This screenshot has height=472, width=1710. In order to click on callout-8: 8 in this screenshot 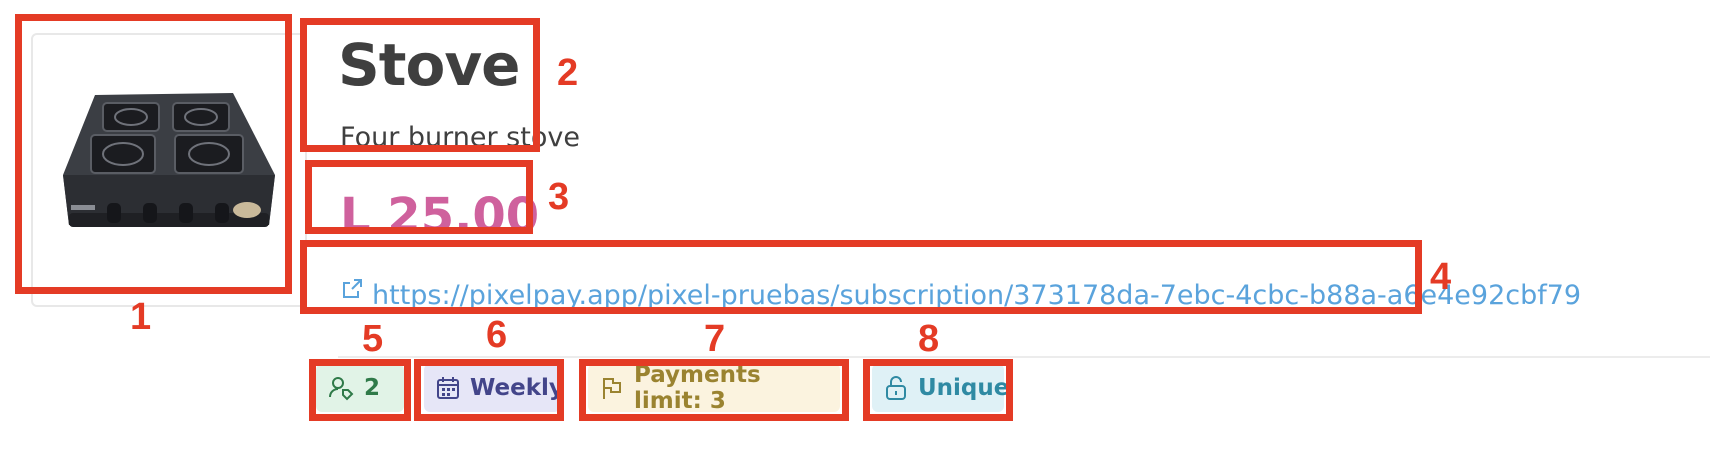, I will do `click(929, 339)`.